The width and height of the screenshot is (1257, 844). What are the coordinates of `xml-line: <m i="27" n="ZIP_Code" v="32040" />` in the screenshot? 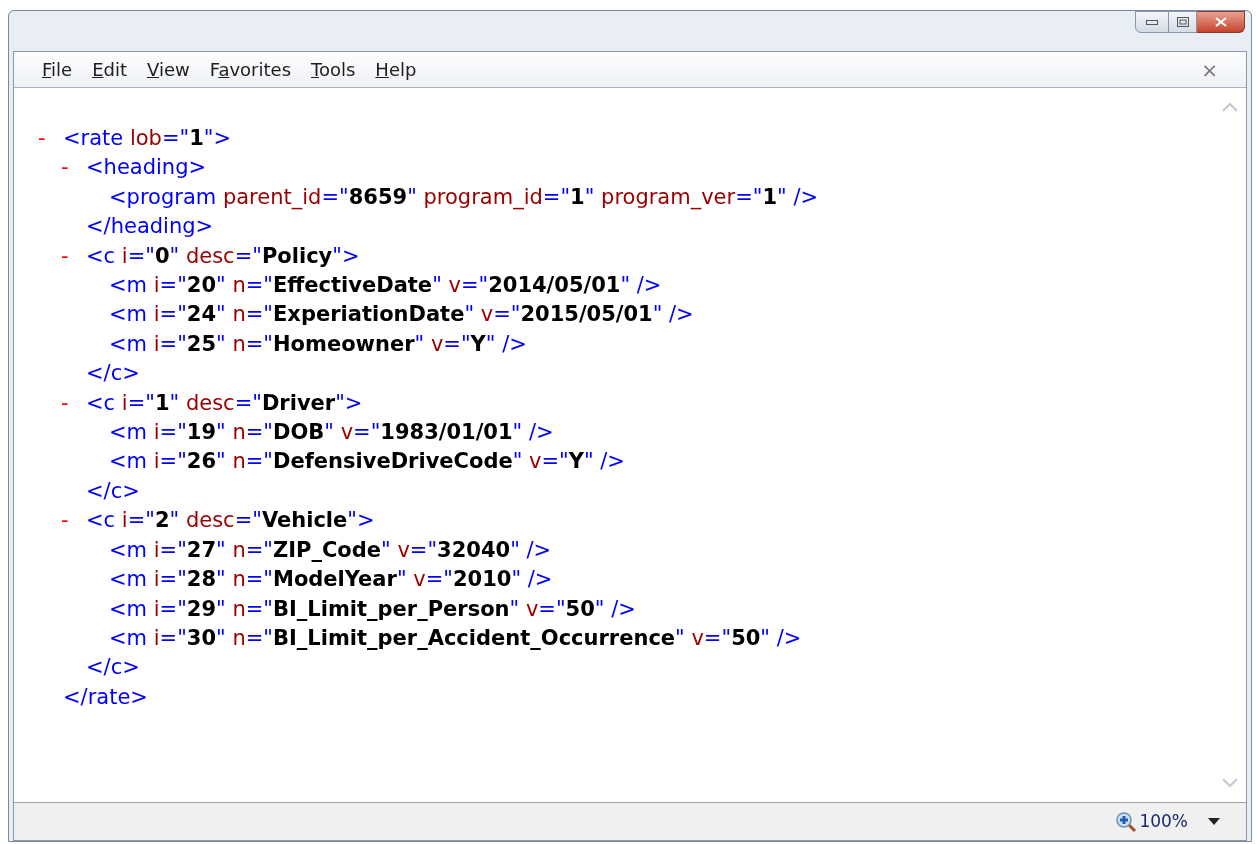 It's located at (330, 550).